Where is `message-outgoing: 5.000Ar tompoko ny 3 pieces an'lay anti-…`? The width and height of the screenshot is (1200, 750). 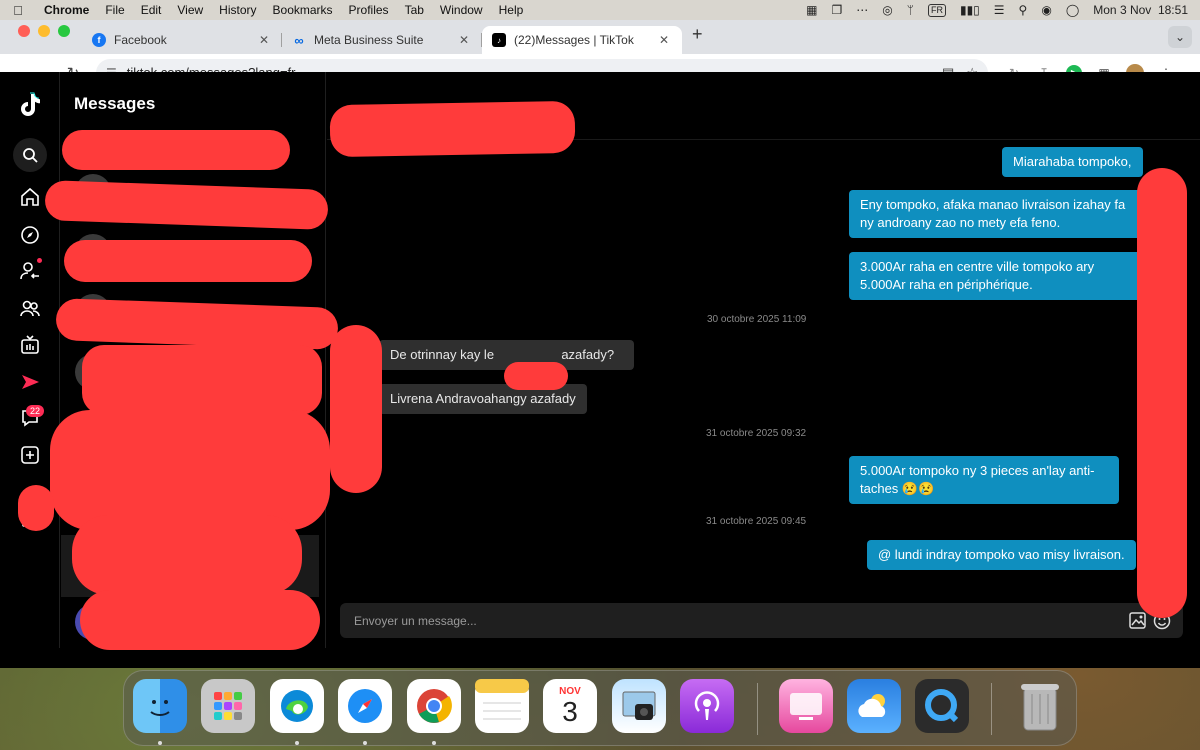 message-outgoing: 5.000Ar tompoko ny 3 pieces an'lay anti-… is located at coordinates (984, 480).